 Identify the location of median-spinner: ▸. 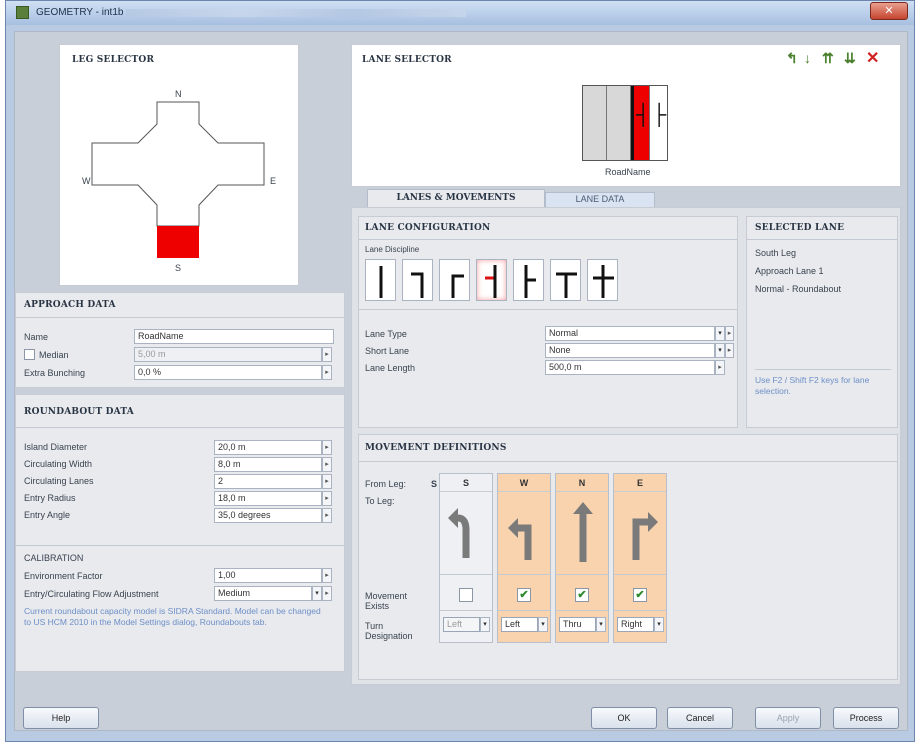
(327, 354).